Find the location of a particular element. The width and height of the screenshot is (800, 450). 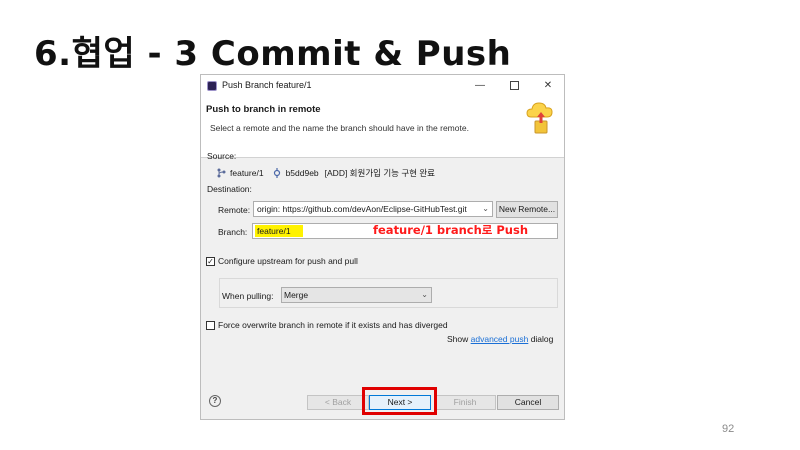

advanced-push-link: advanced push is located at coordinates (500, 339).